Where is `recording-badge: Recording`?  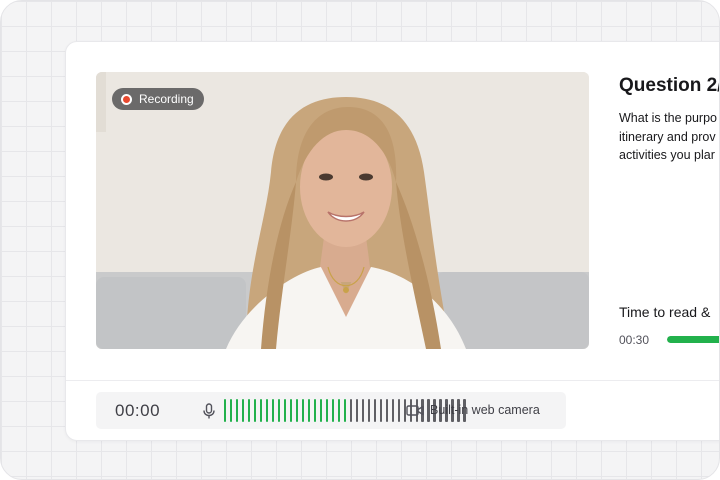
recording-badge: Recording is located at coordinates (158, 99).